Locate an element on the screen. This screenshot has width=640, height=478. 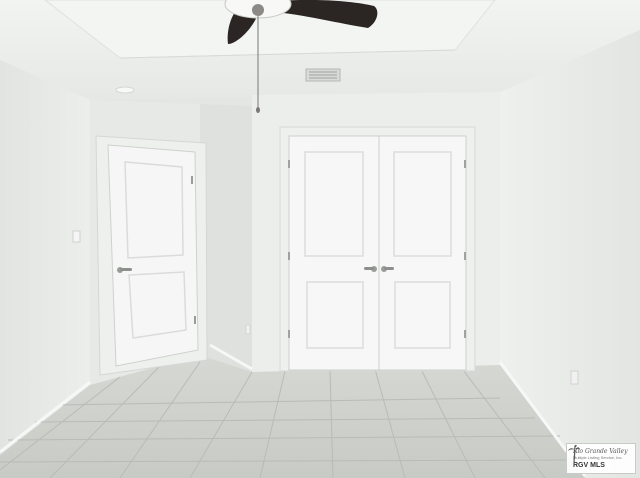
closet-door-right is located at coordinates (422, 253).